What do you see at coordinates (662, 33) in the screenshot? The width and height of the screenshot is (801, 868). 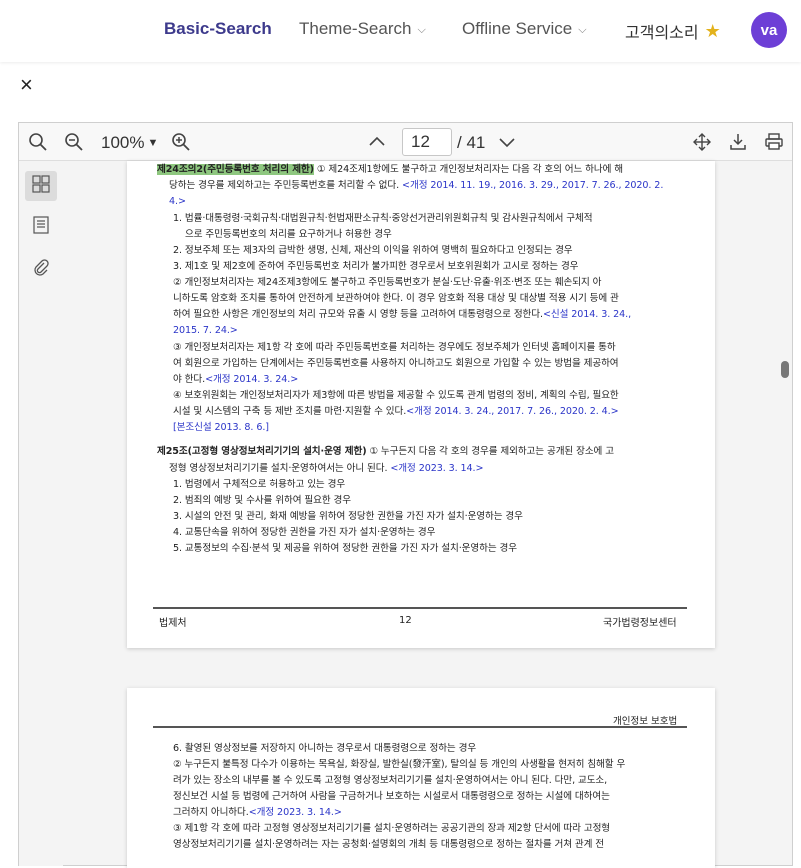 I see `nav-customer-voice-label: 고객의소리` at bounding box center [662, 33].